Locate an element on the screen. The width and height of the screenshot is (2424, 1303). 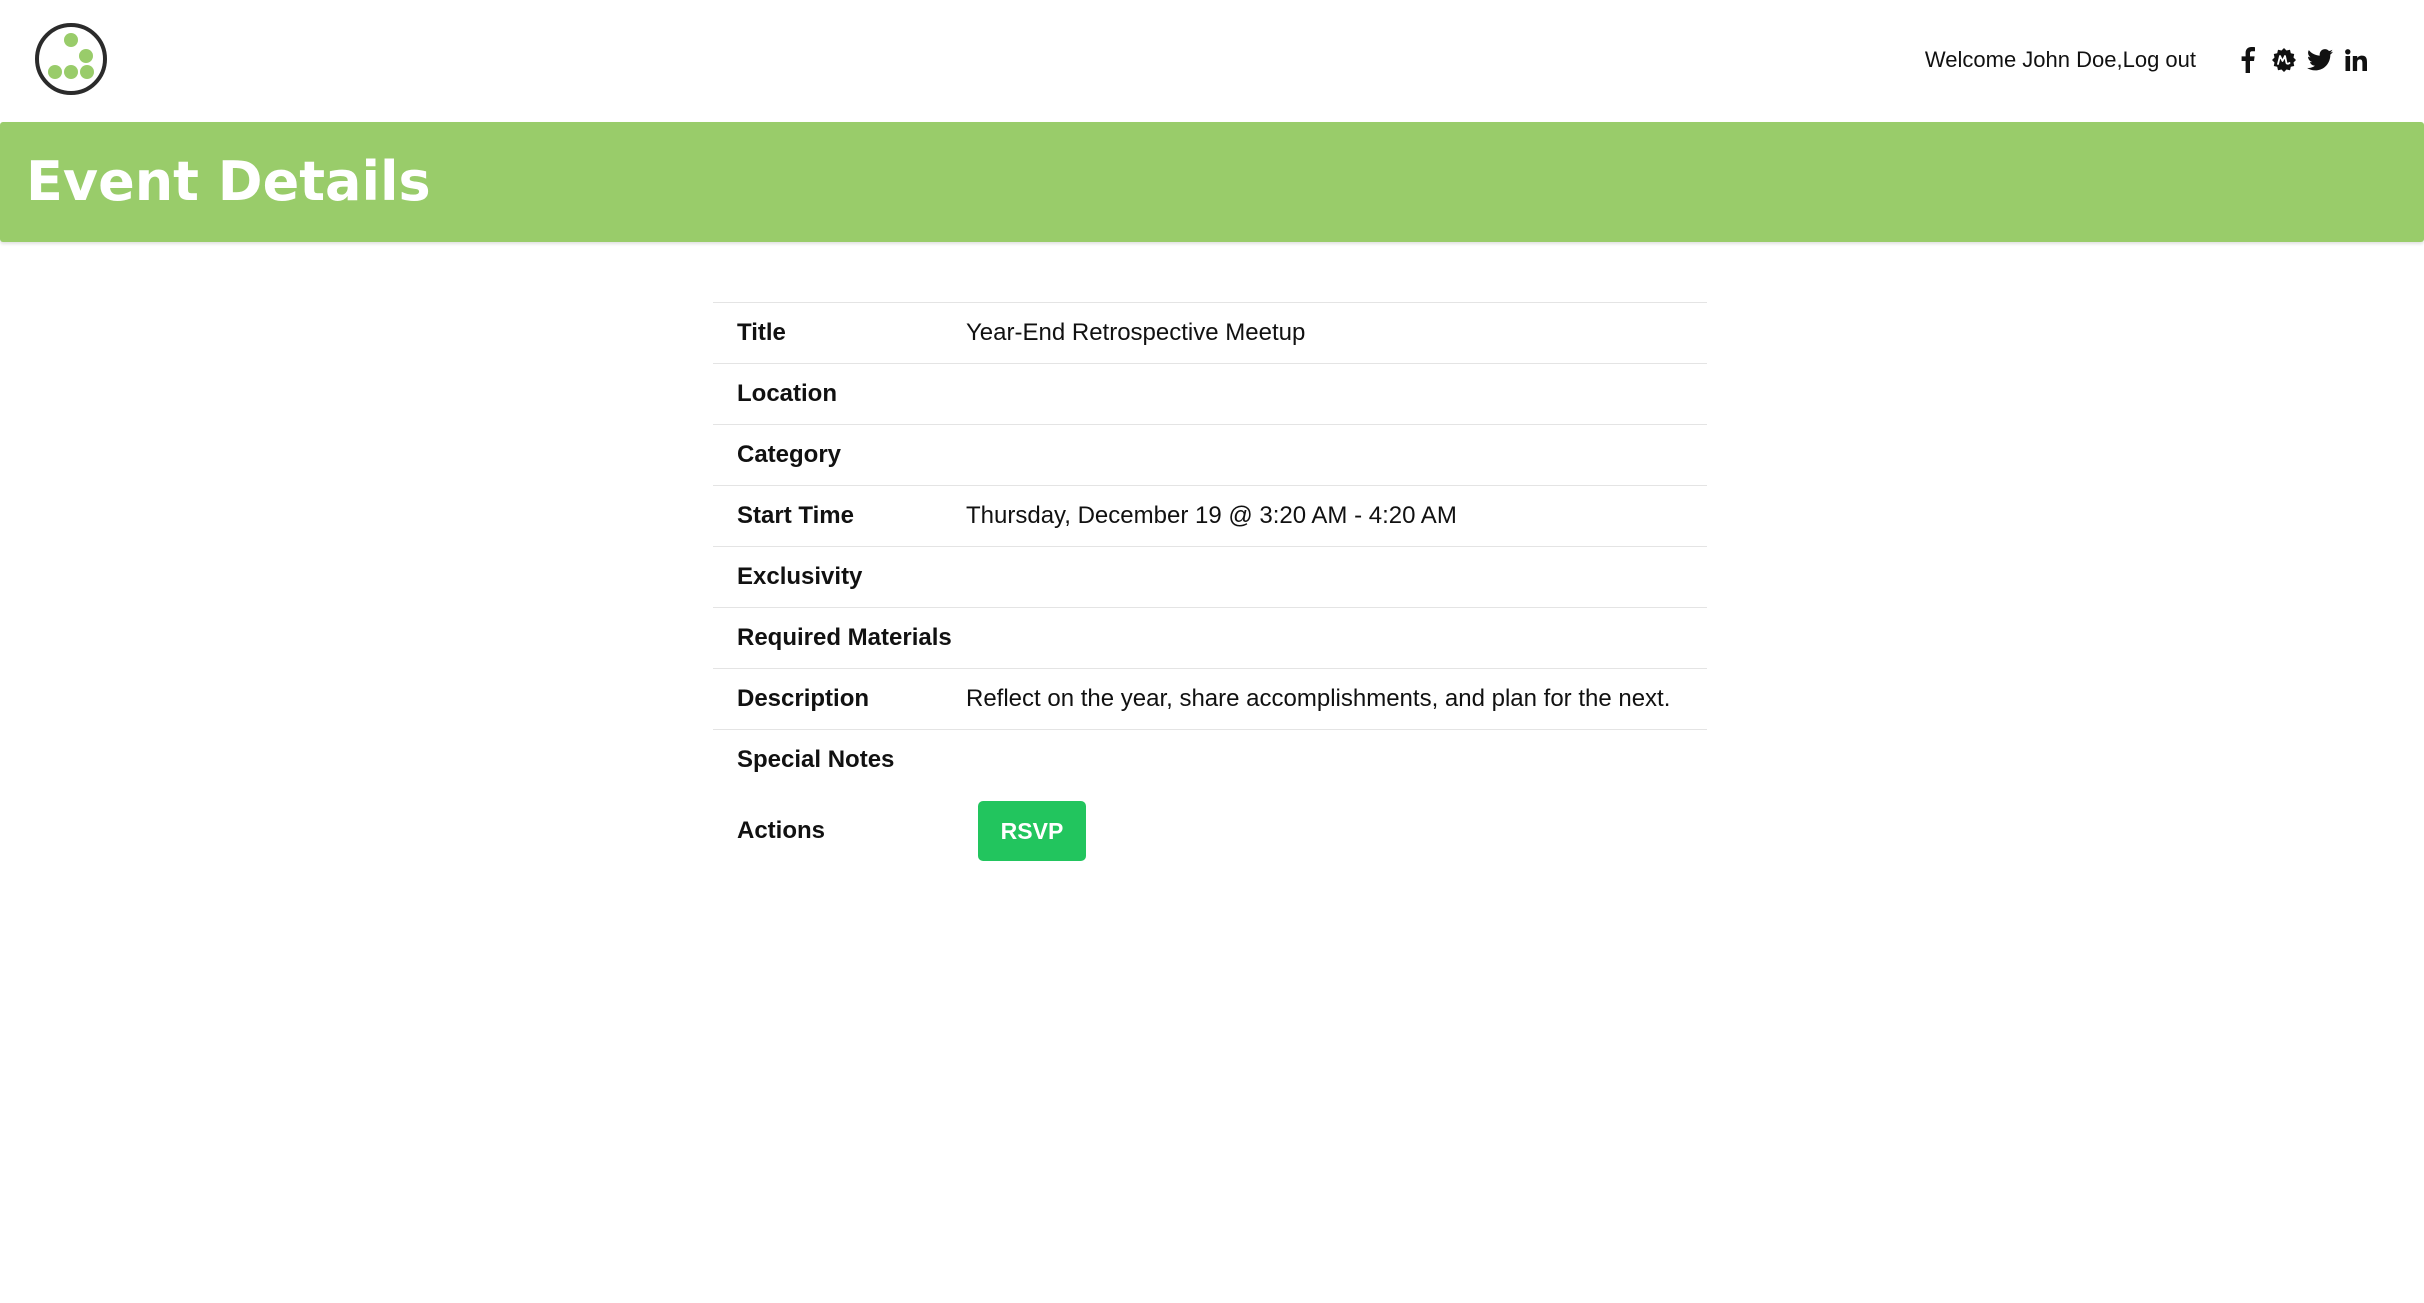
meetup-icon is located at coordinates (2284, 60).